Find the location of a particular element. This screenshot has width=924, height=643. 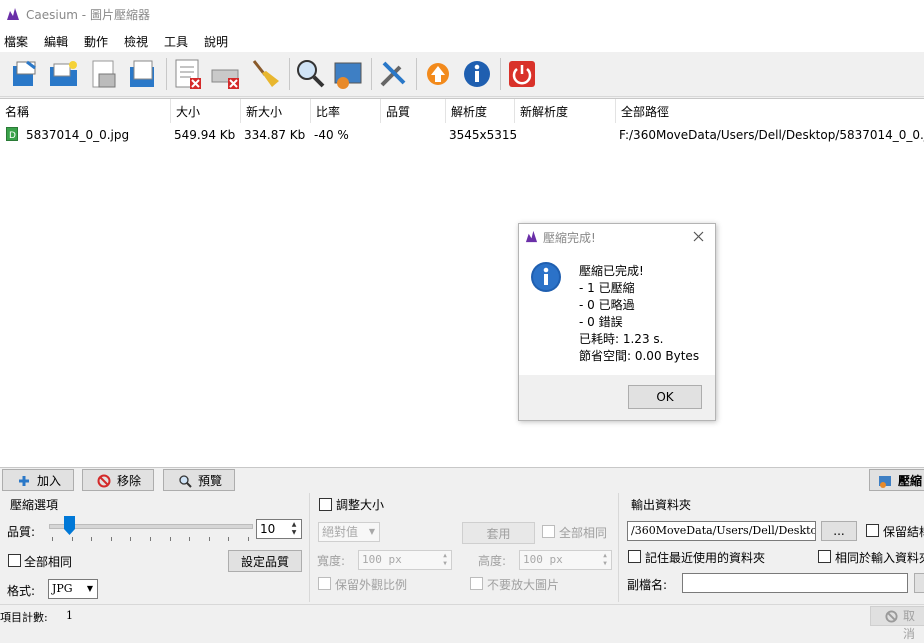

remove-item-button is located at coordinates (188, 74).